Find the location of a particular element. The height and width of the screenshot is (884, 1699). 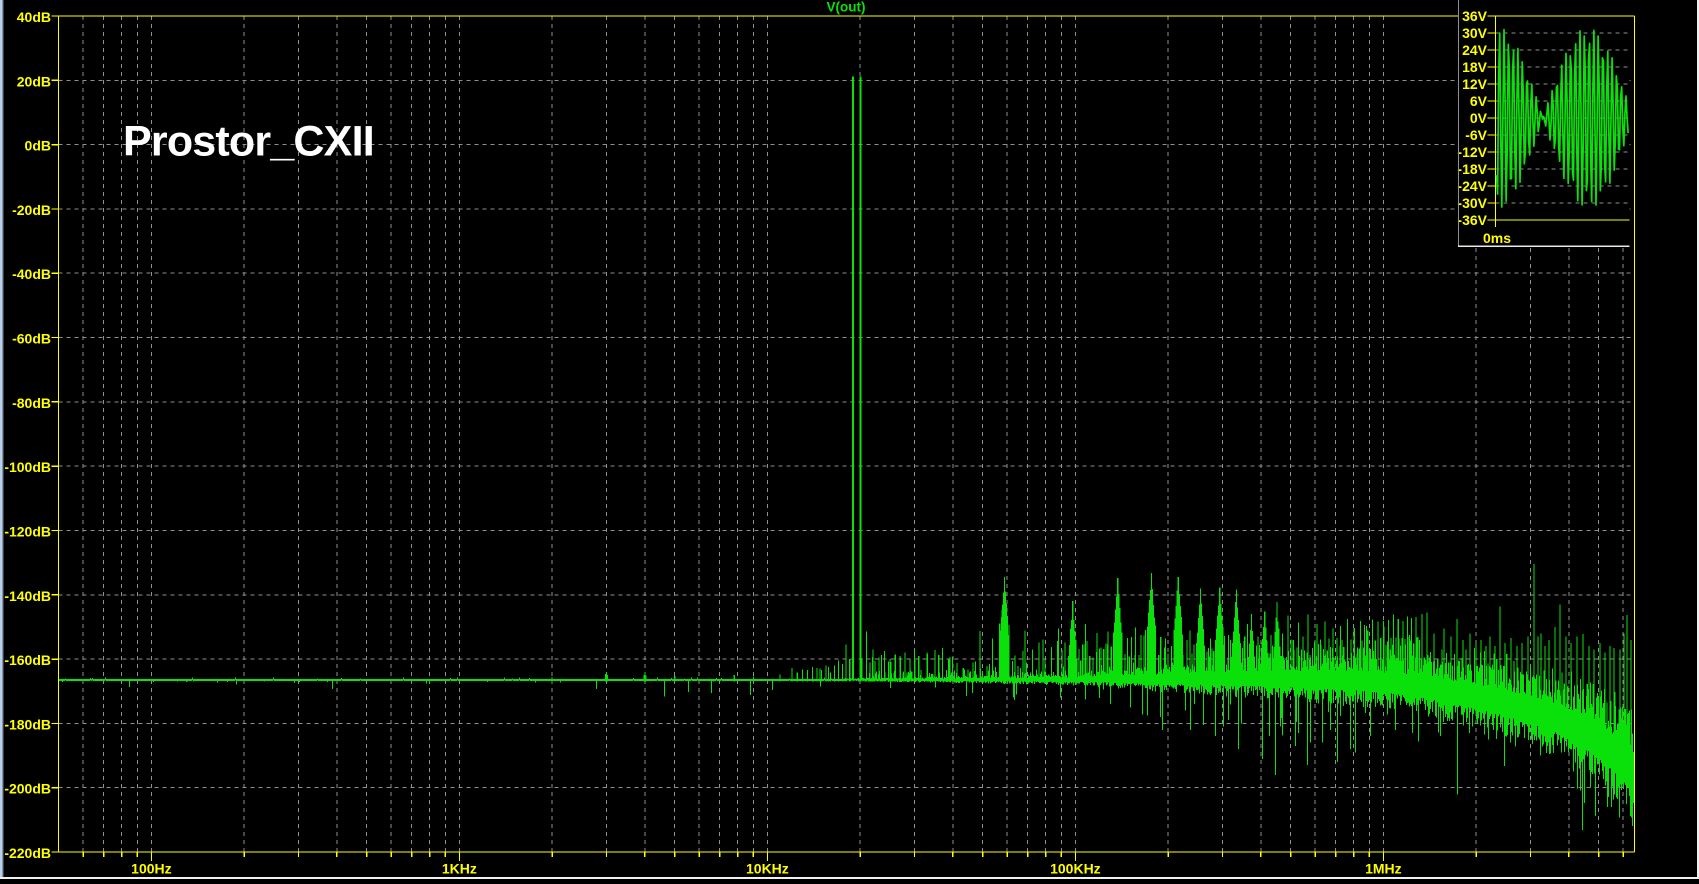

svg-text: 40dB is located at coordinates (34, 17).